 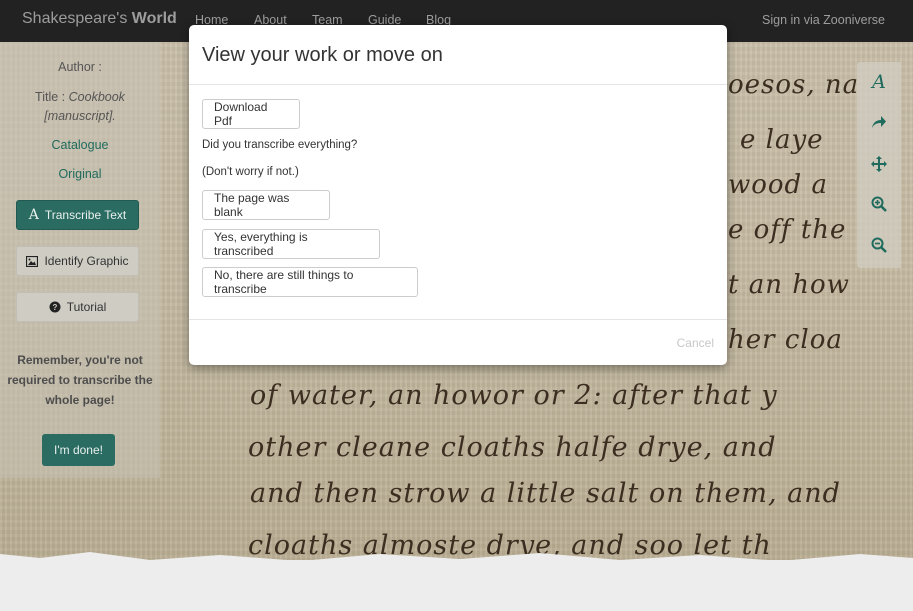 I want to click on manuscript-line: t an how, so click(x=789, y=285).